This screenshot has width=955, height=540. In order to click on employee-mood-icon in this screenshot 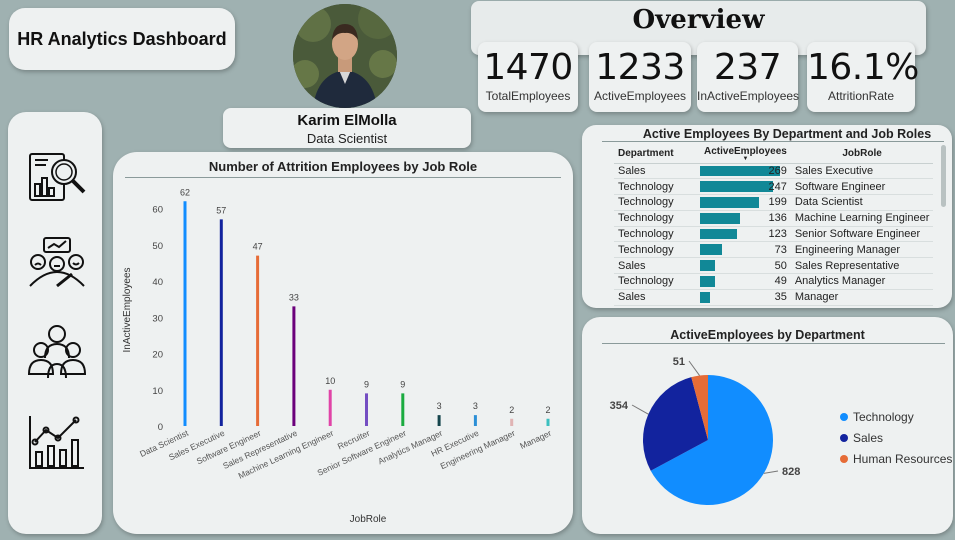, I will do `click(57, 265)`.